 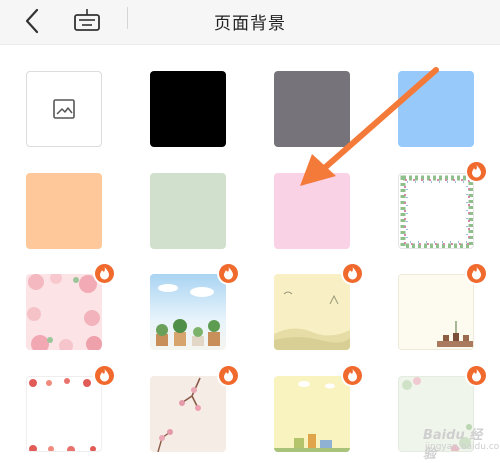 I want to click on bg-pattern-red-flowers-border, so click(x=64, y=414).